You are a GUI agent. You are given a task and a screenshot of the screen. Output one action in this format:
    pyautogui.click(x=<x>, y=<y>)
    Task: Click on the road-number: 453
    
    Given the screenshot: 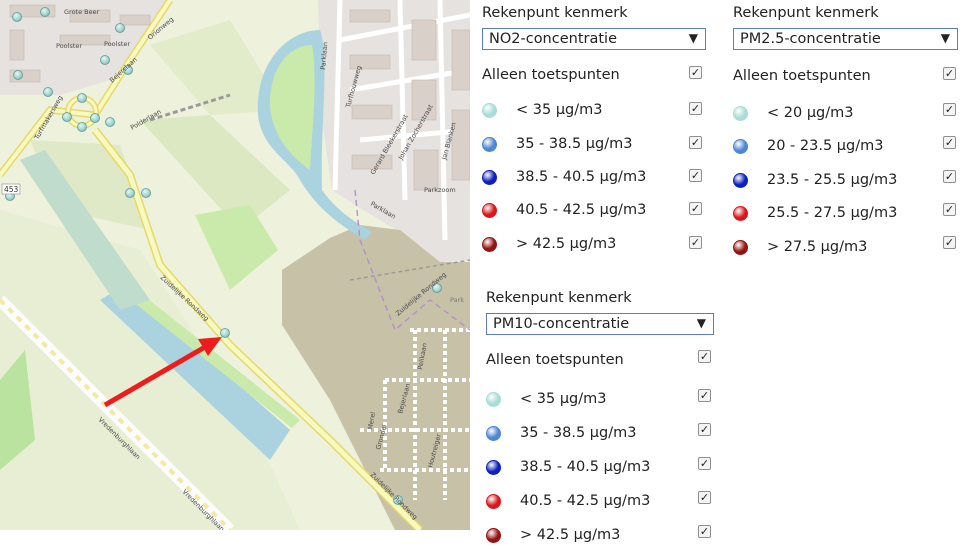 What is the action you would take?
    pyautogui.click(x=11, y=189)
    